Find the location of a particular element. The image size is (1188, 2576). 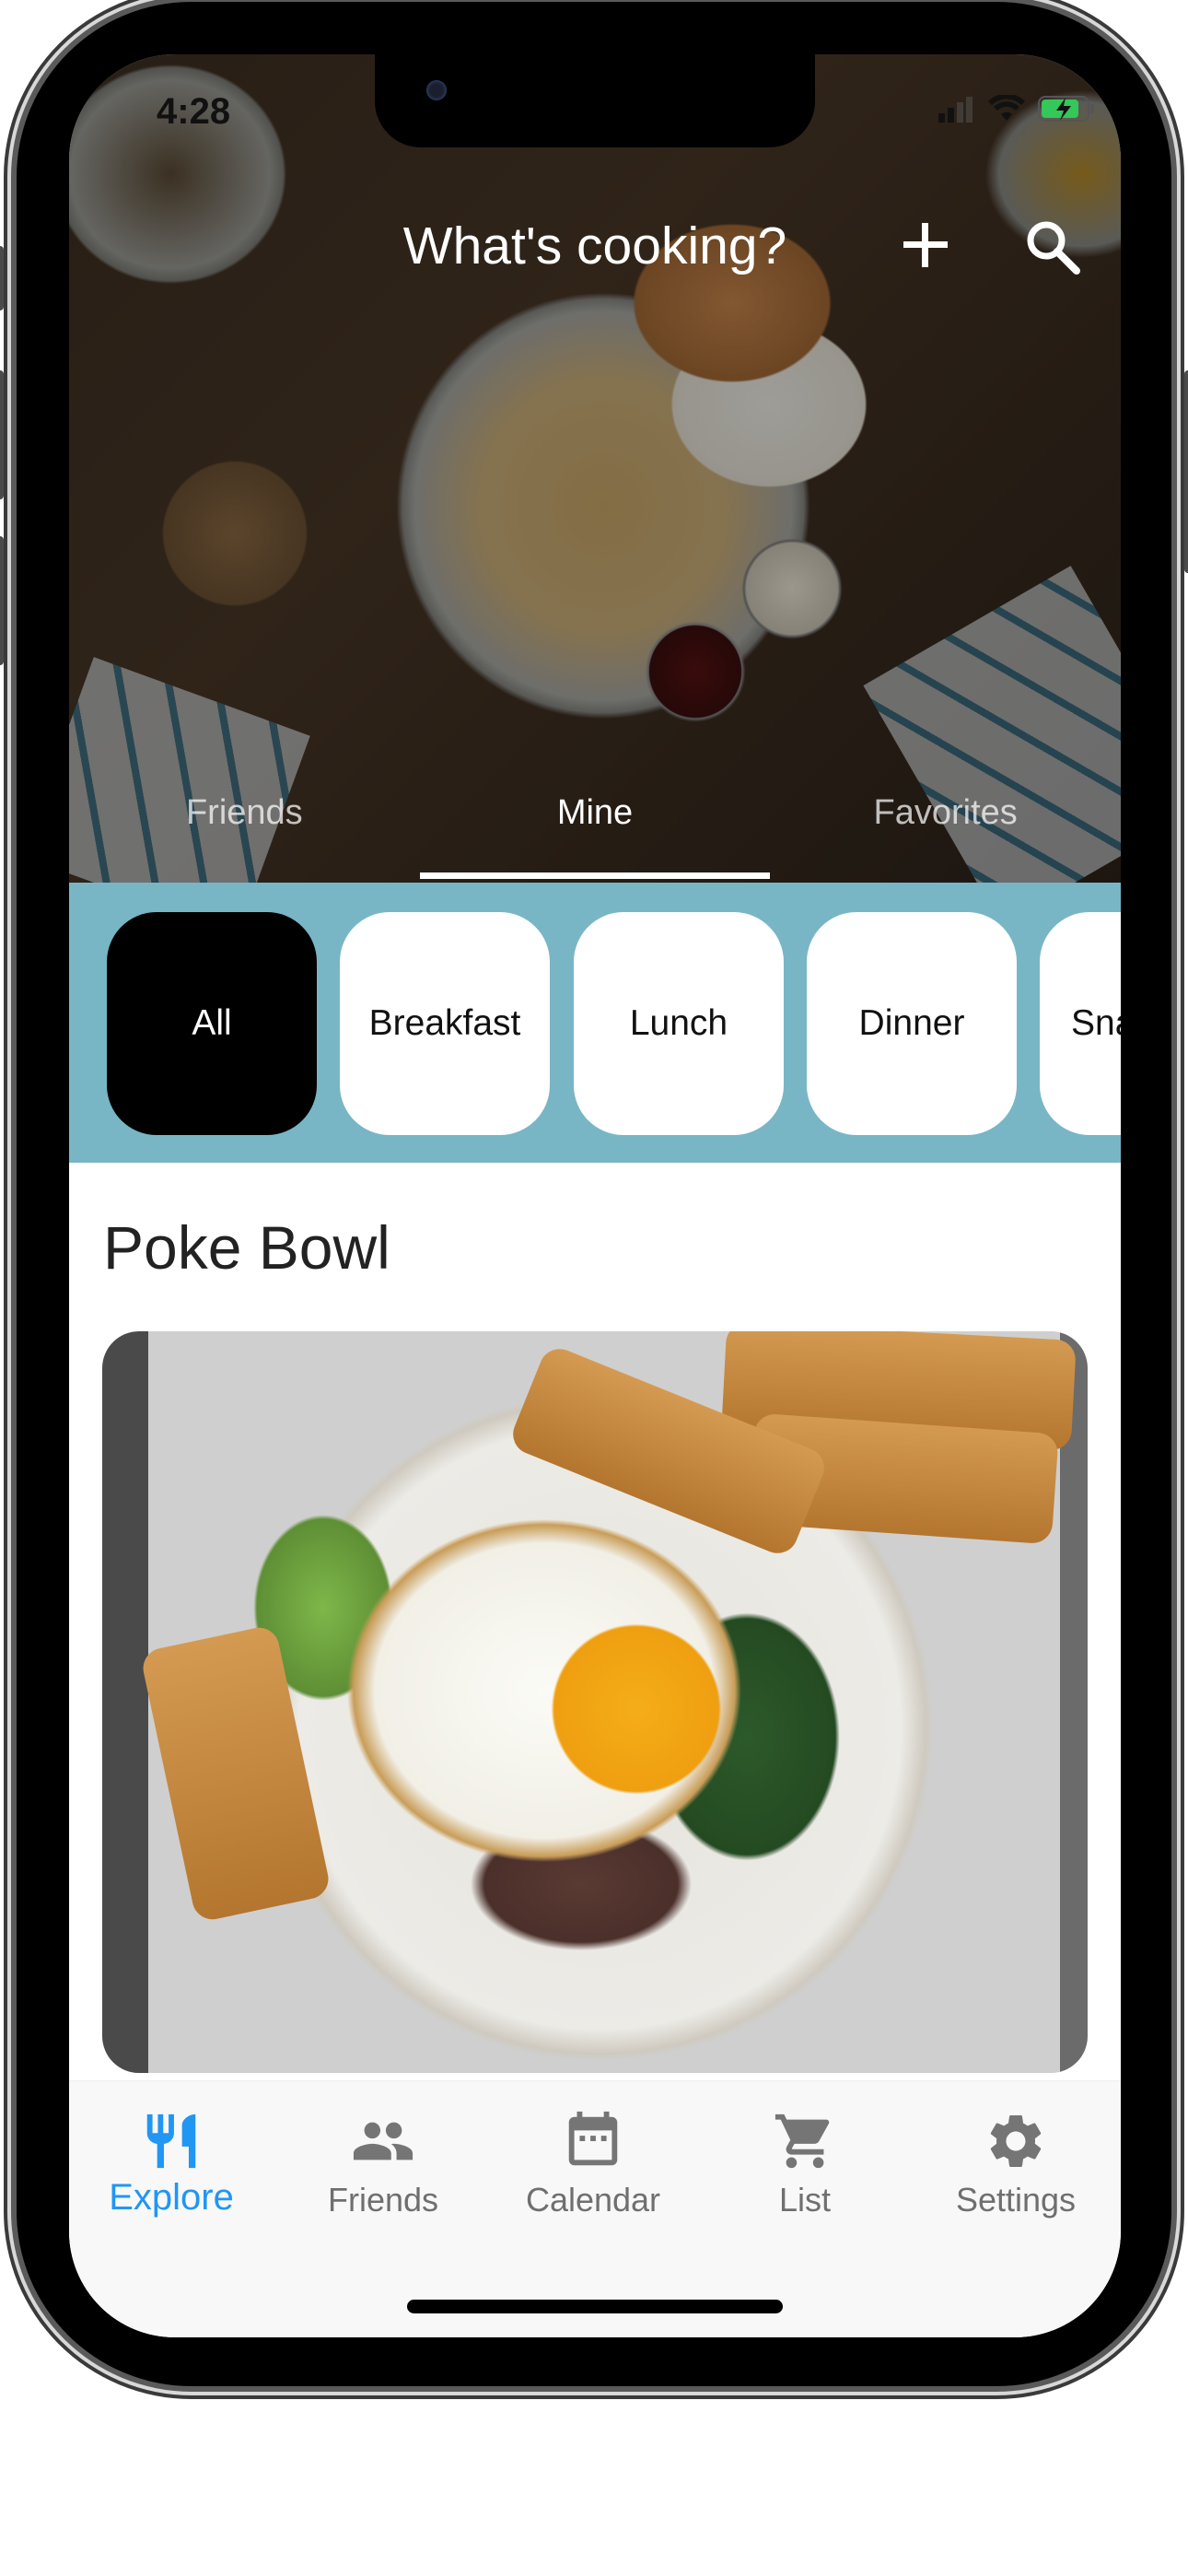

category-chip-lunch: Lunch is located at coordinates (679, 1023).